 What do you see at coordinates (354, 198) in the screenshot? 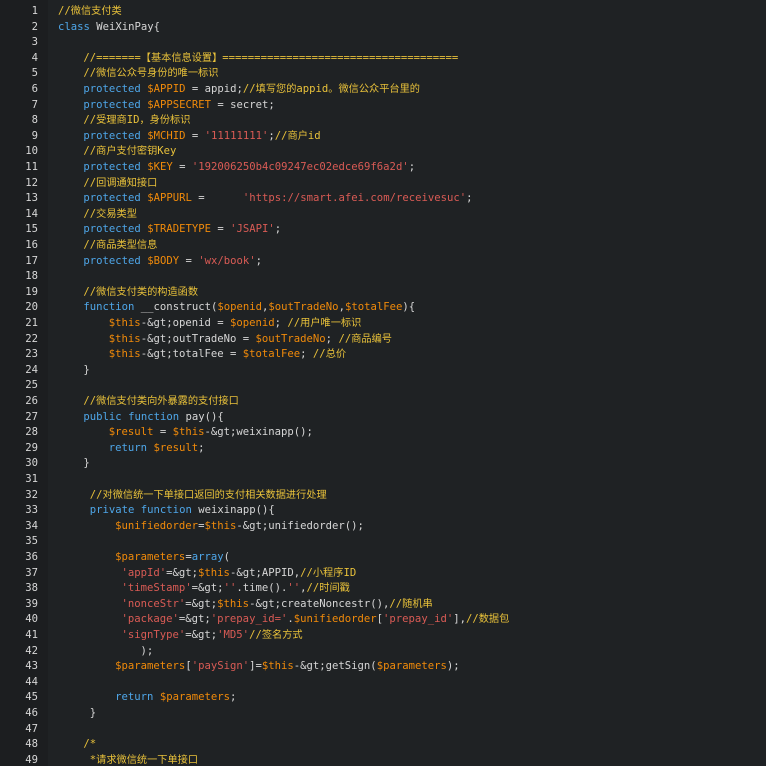
I see `code-token: 'https://smart.afei.com/receivesuc'` at bounding box center [354, 198].